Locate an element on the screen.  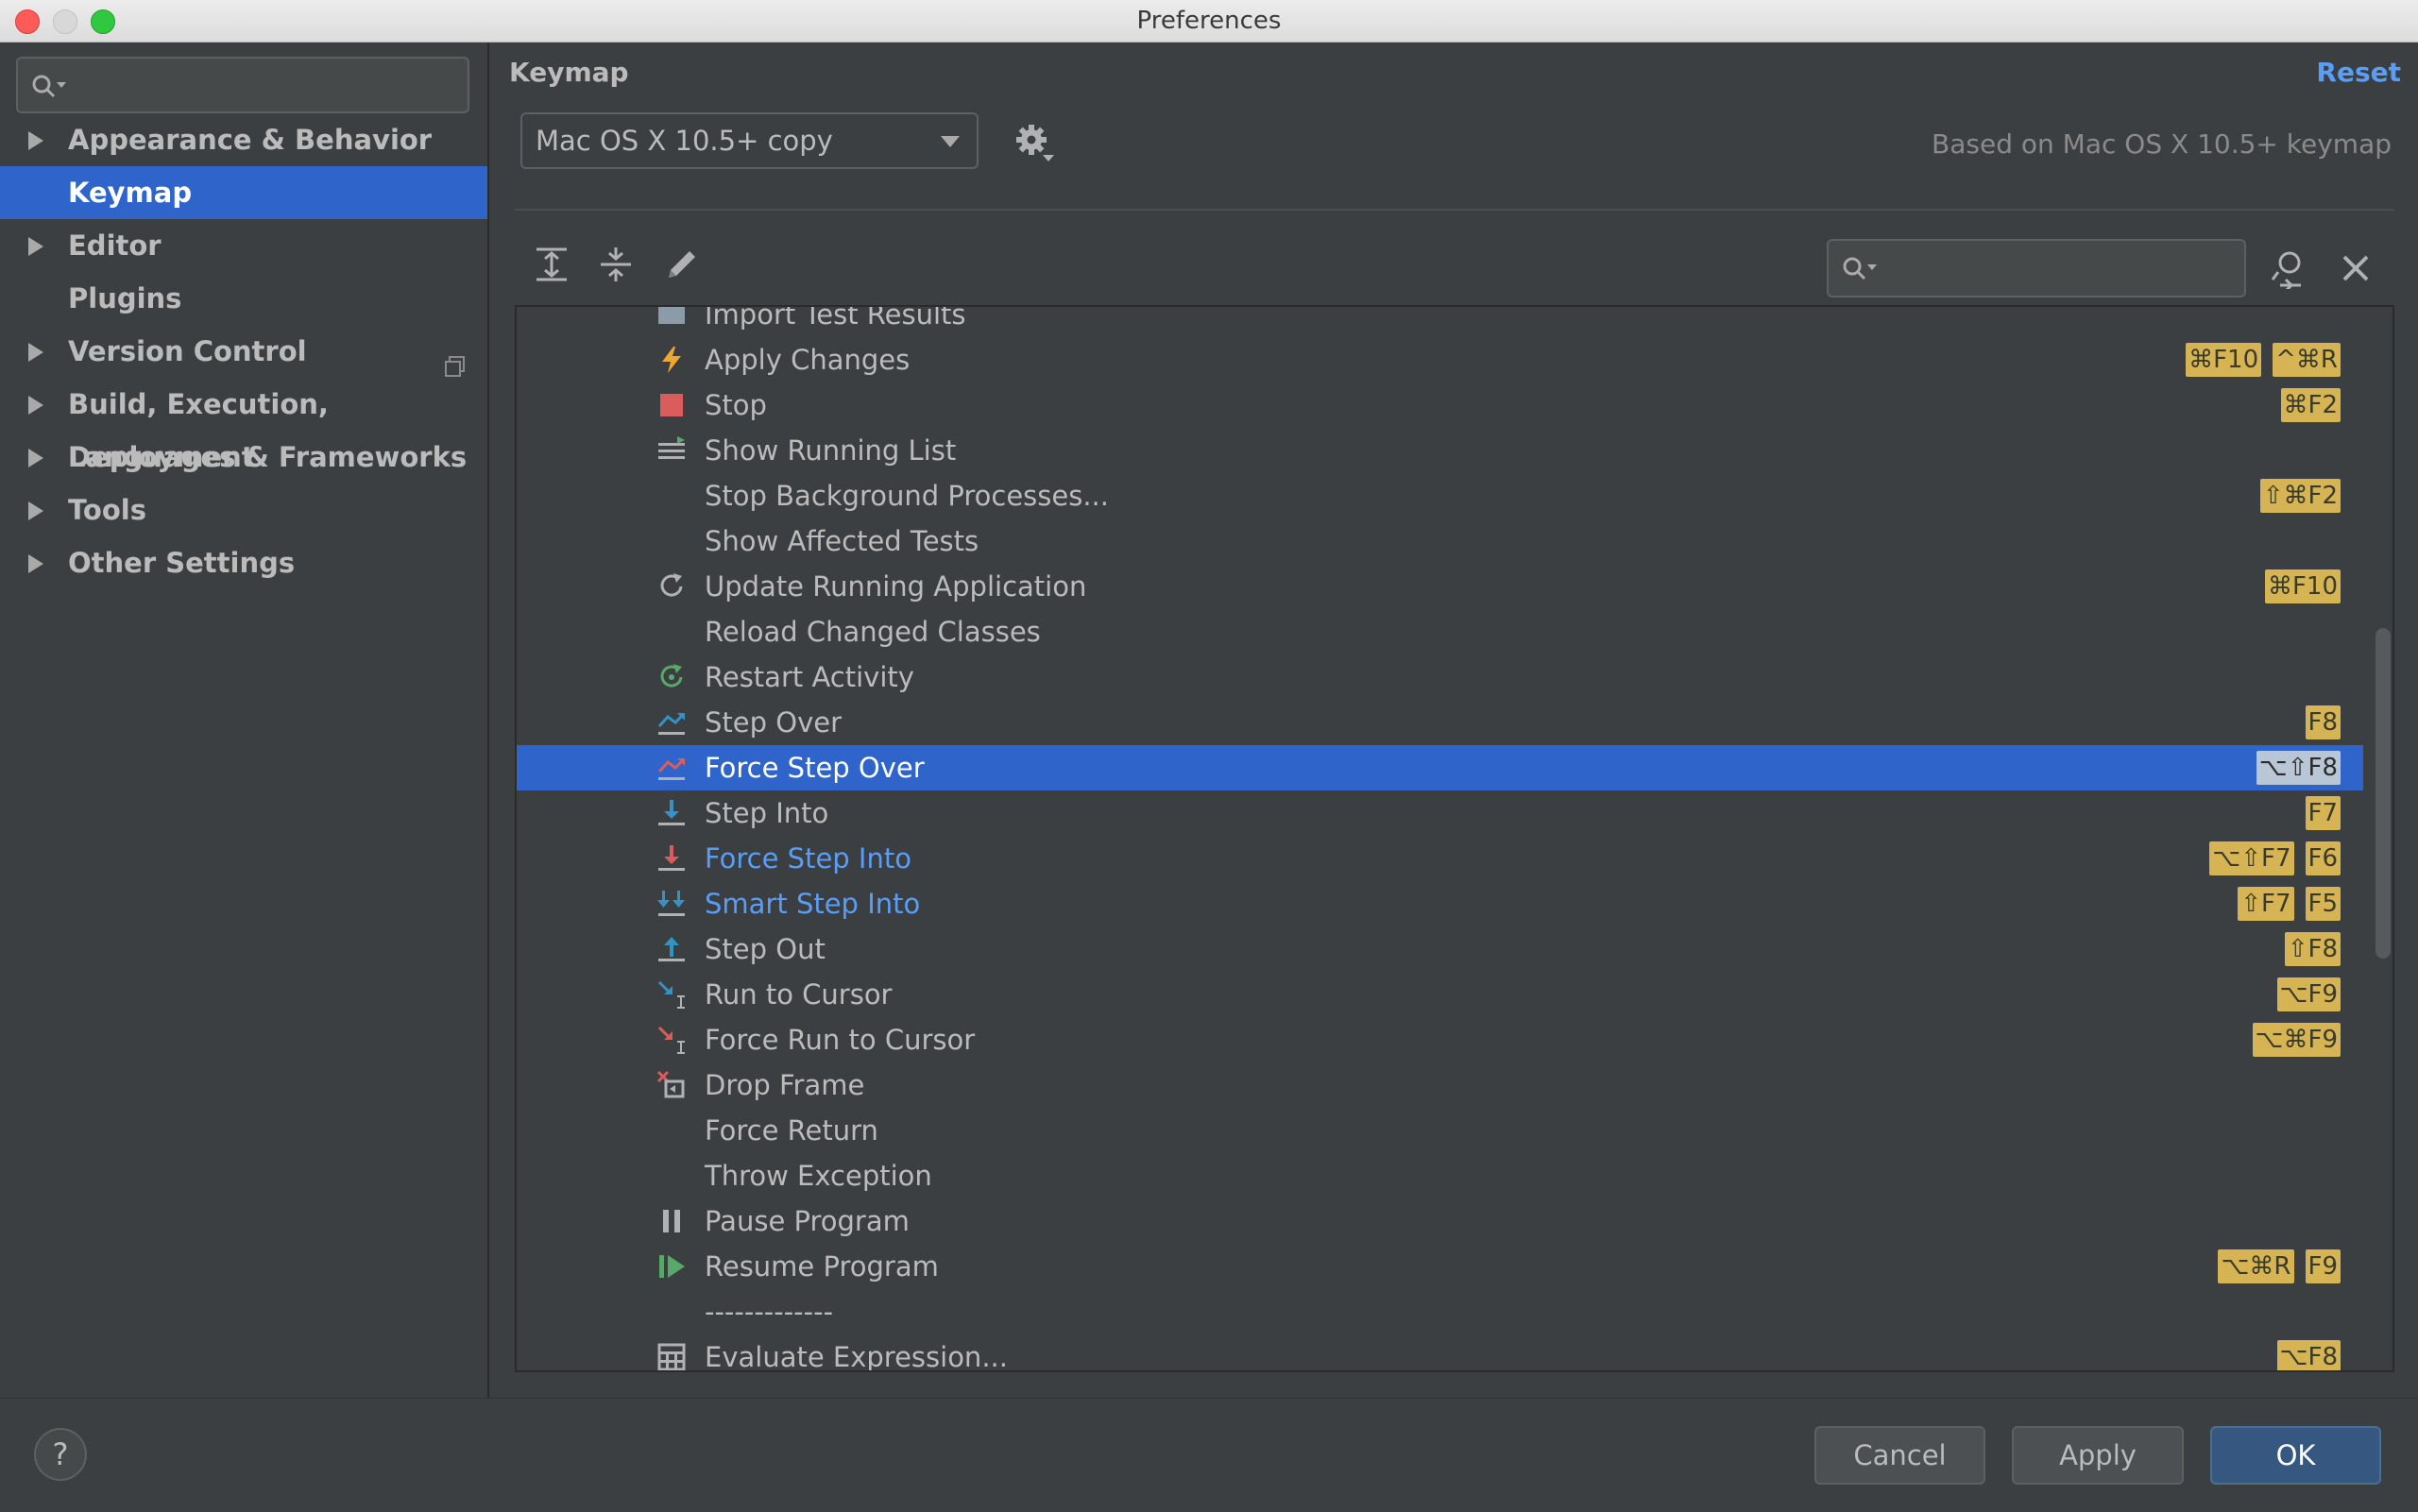
collapse-all-button is located at coordinates (616, 264).